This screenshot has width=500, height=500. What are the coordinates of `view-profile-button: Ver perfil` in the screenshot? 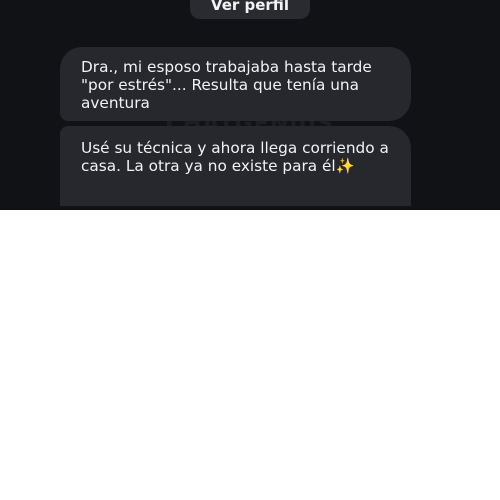 It's located at (250, 9).